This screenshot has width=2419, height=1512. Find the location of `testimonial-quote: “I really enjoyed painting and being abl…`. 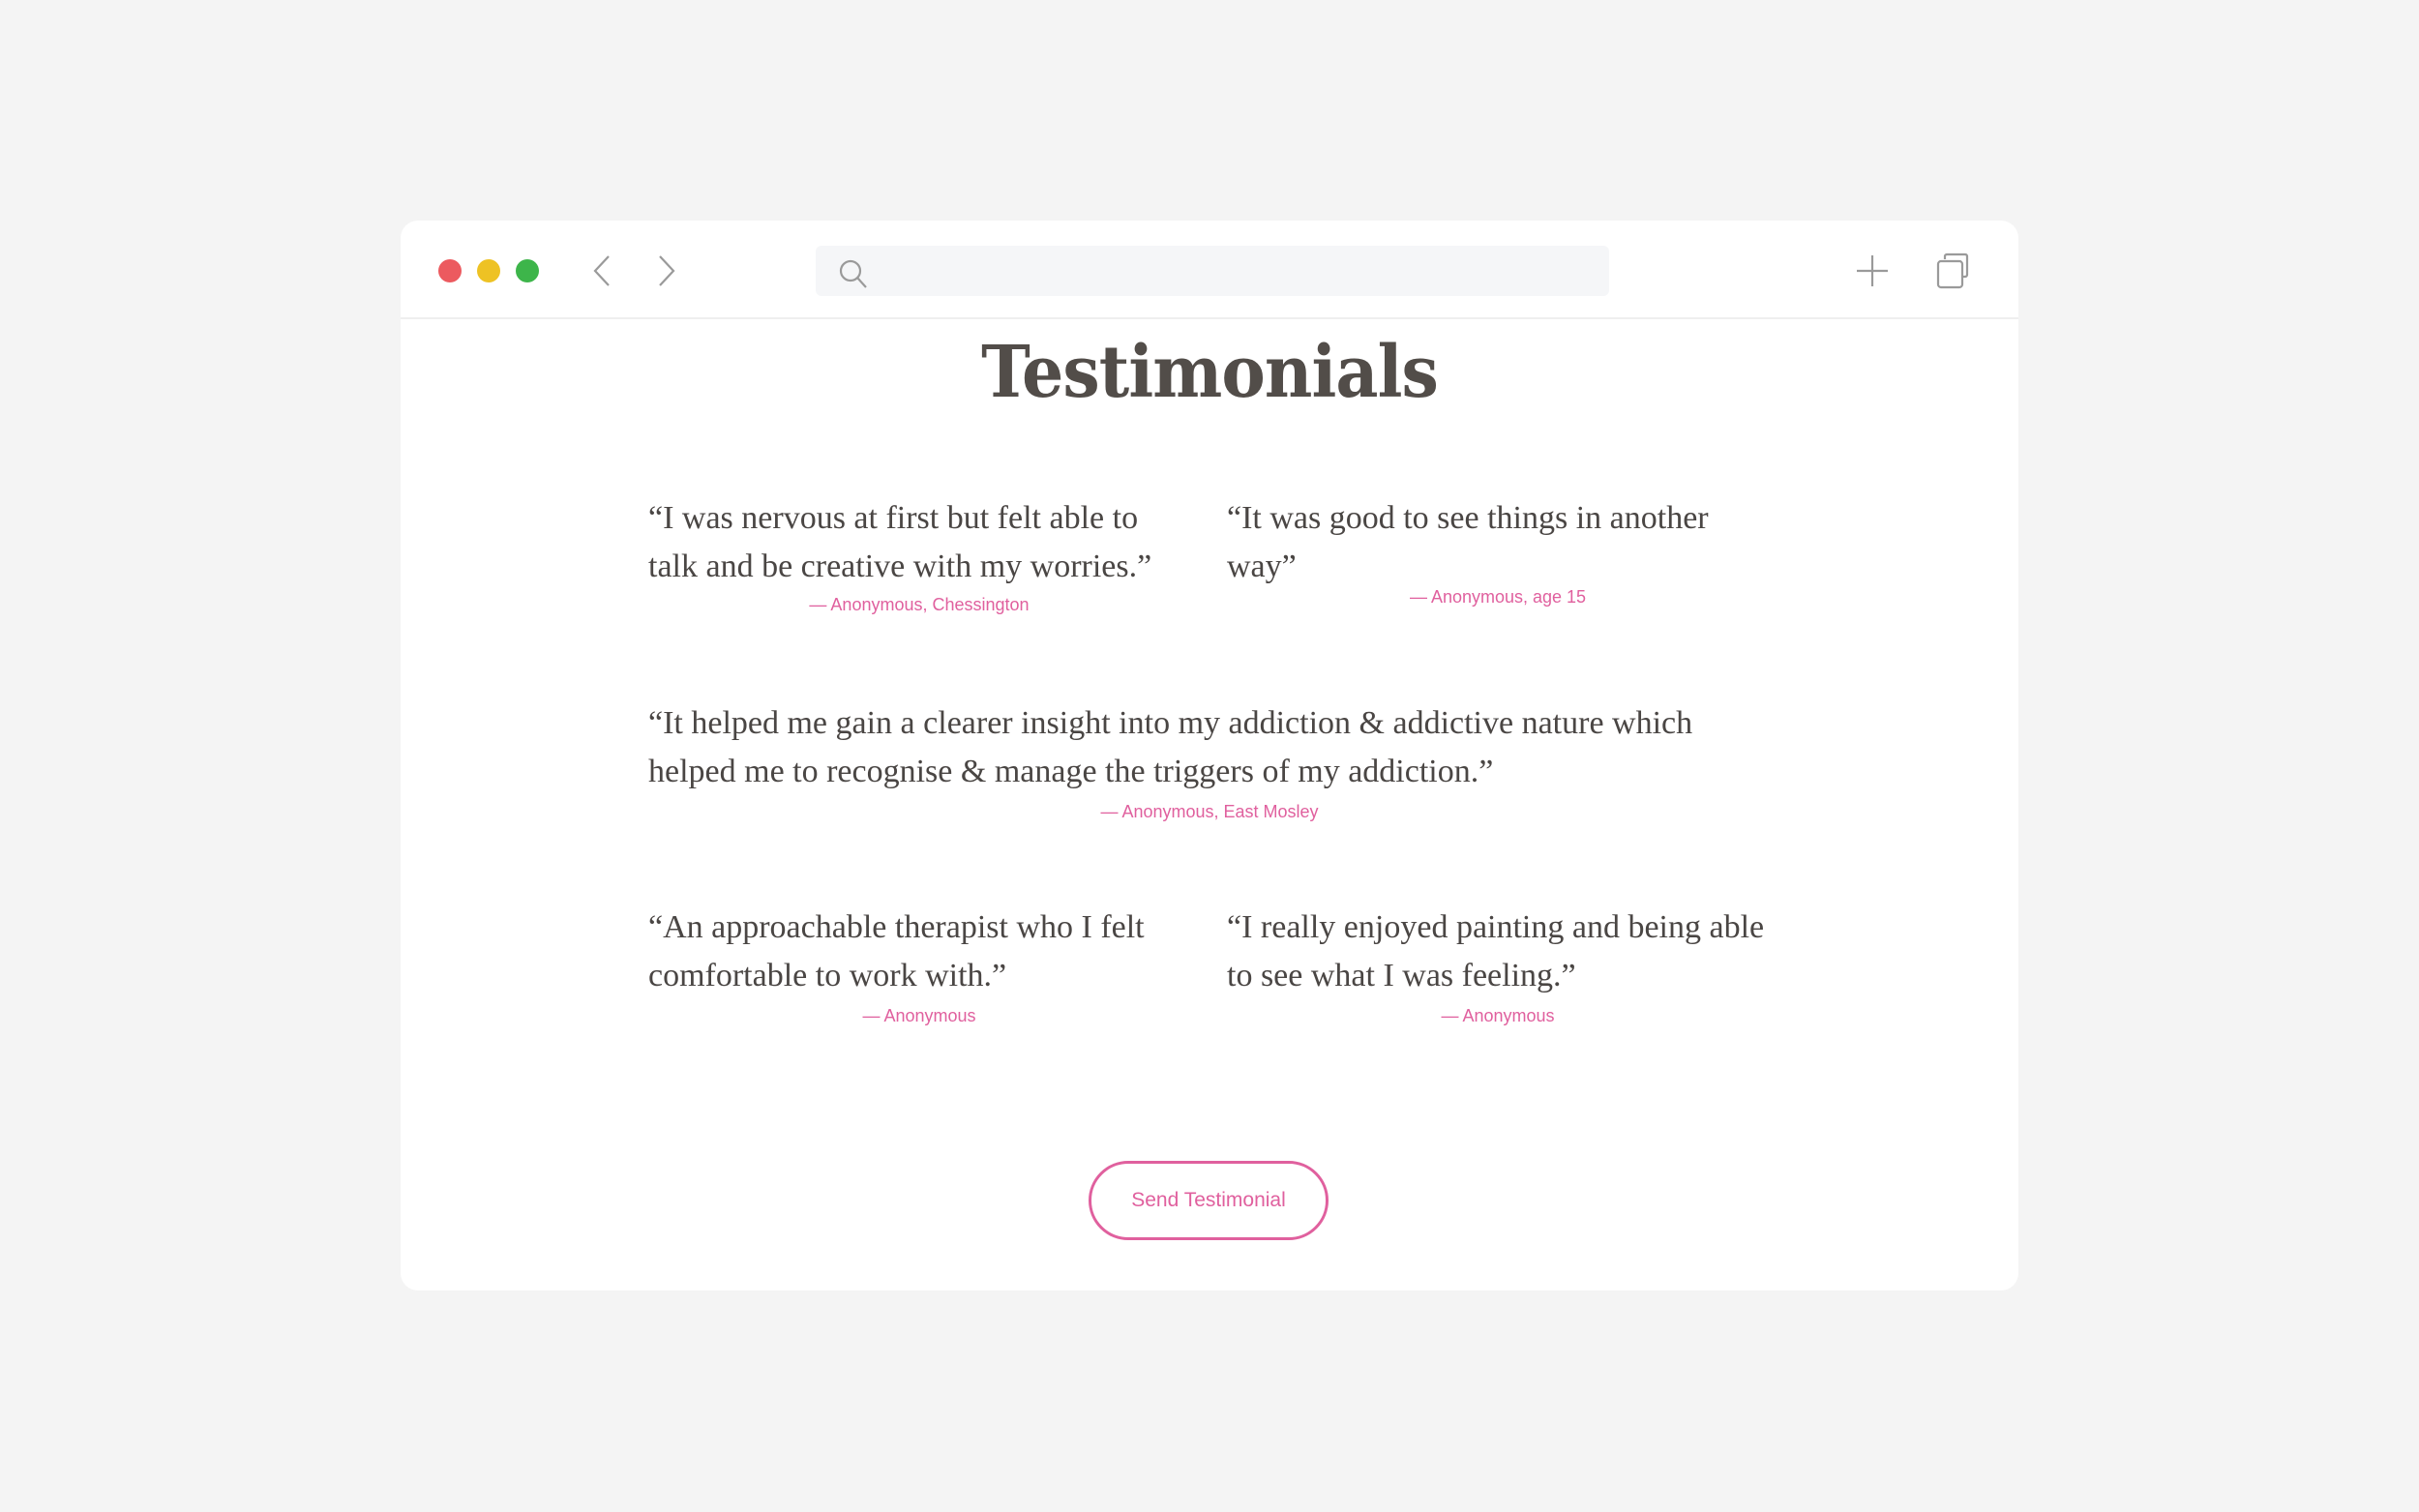

testimonial-quote: “I really enjoyed painting and being abl… is located at coordinates (1496, 951).